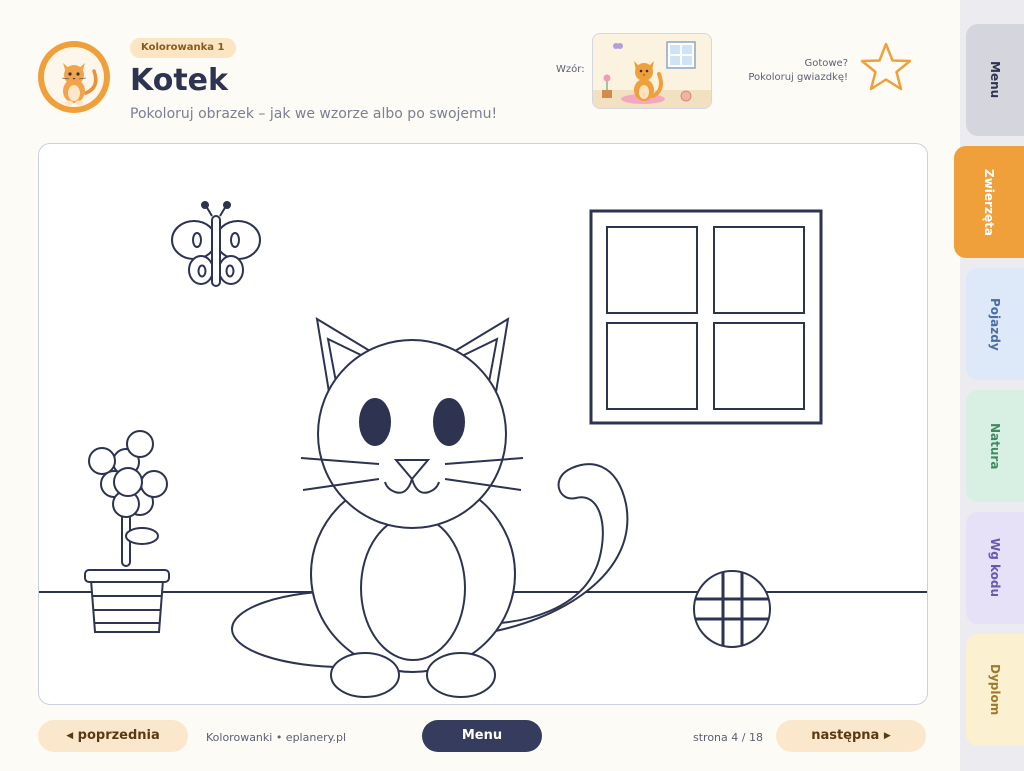  I want to click on sidebar-tab-menu: Menu, so click(995, 80).